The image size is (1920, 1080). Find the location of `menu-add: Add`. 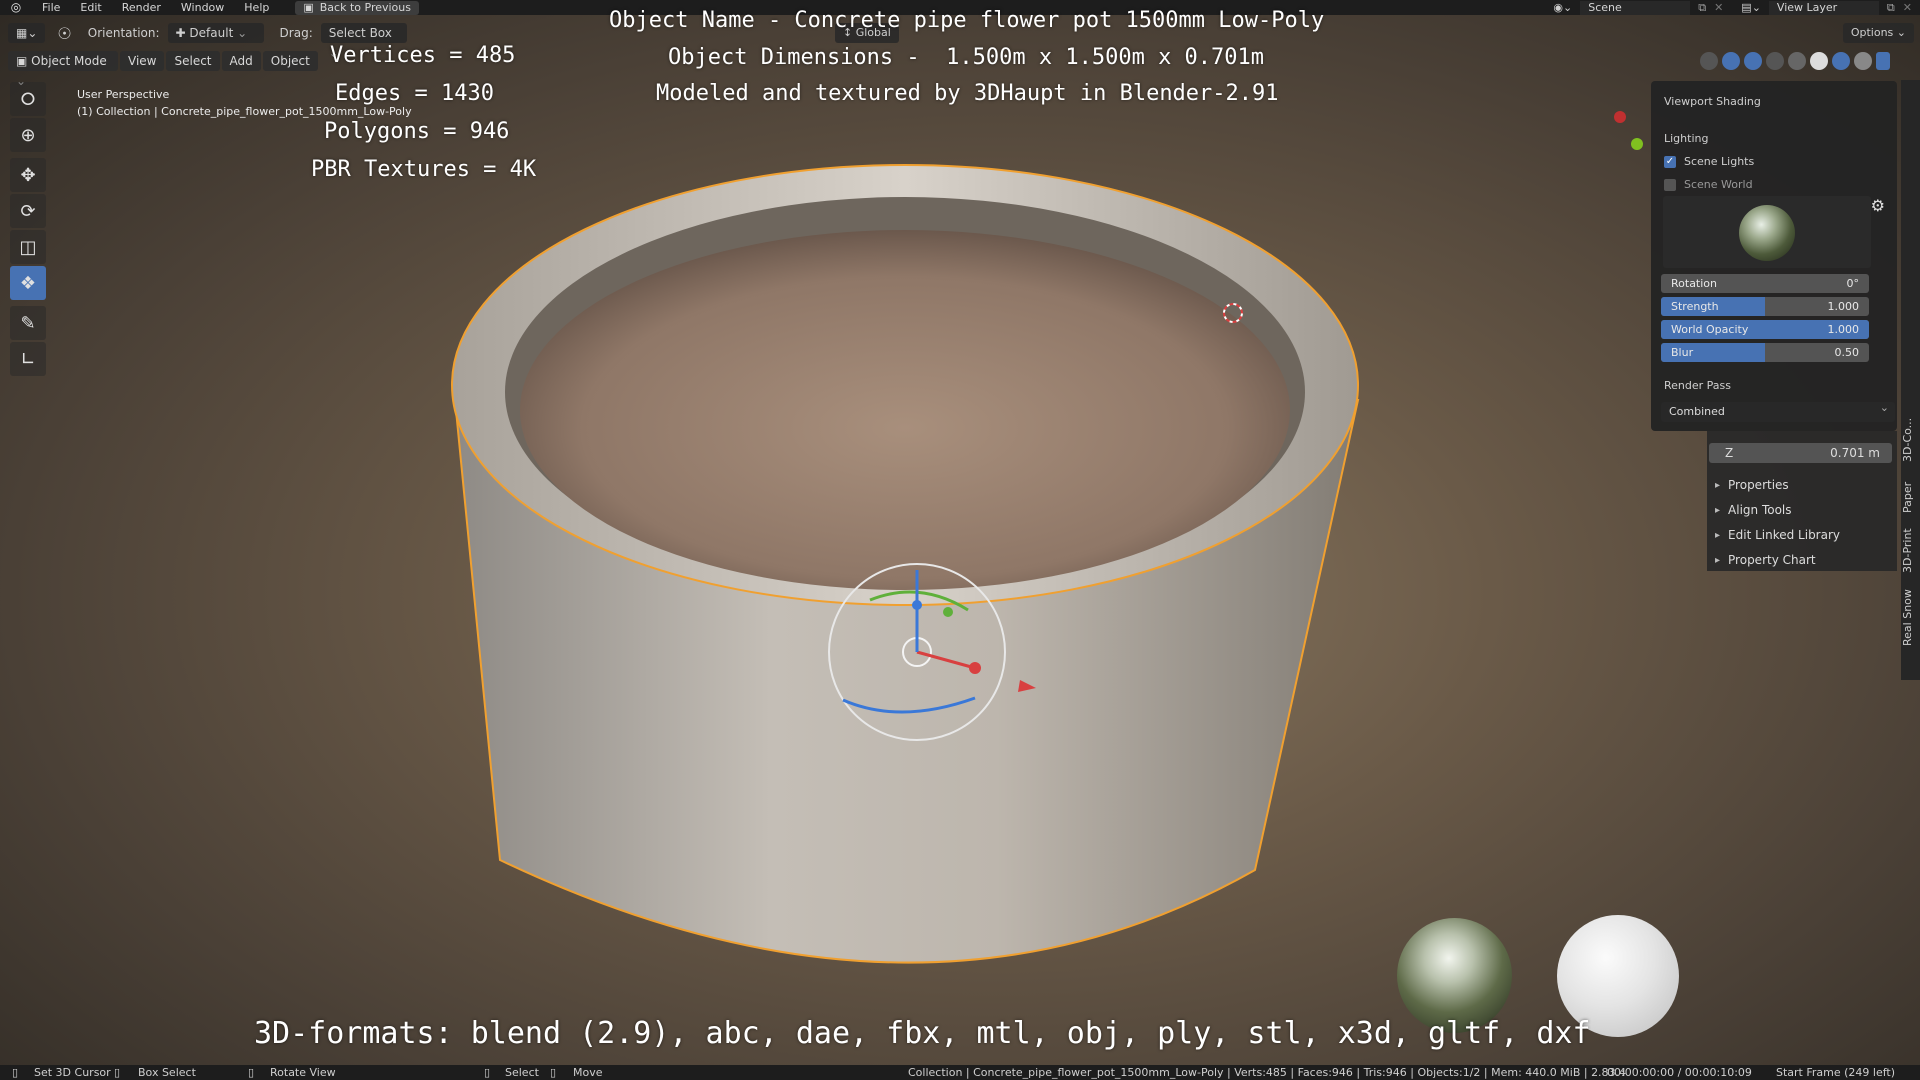

menu-add: Add is located at coordinates (241, 61).